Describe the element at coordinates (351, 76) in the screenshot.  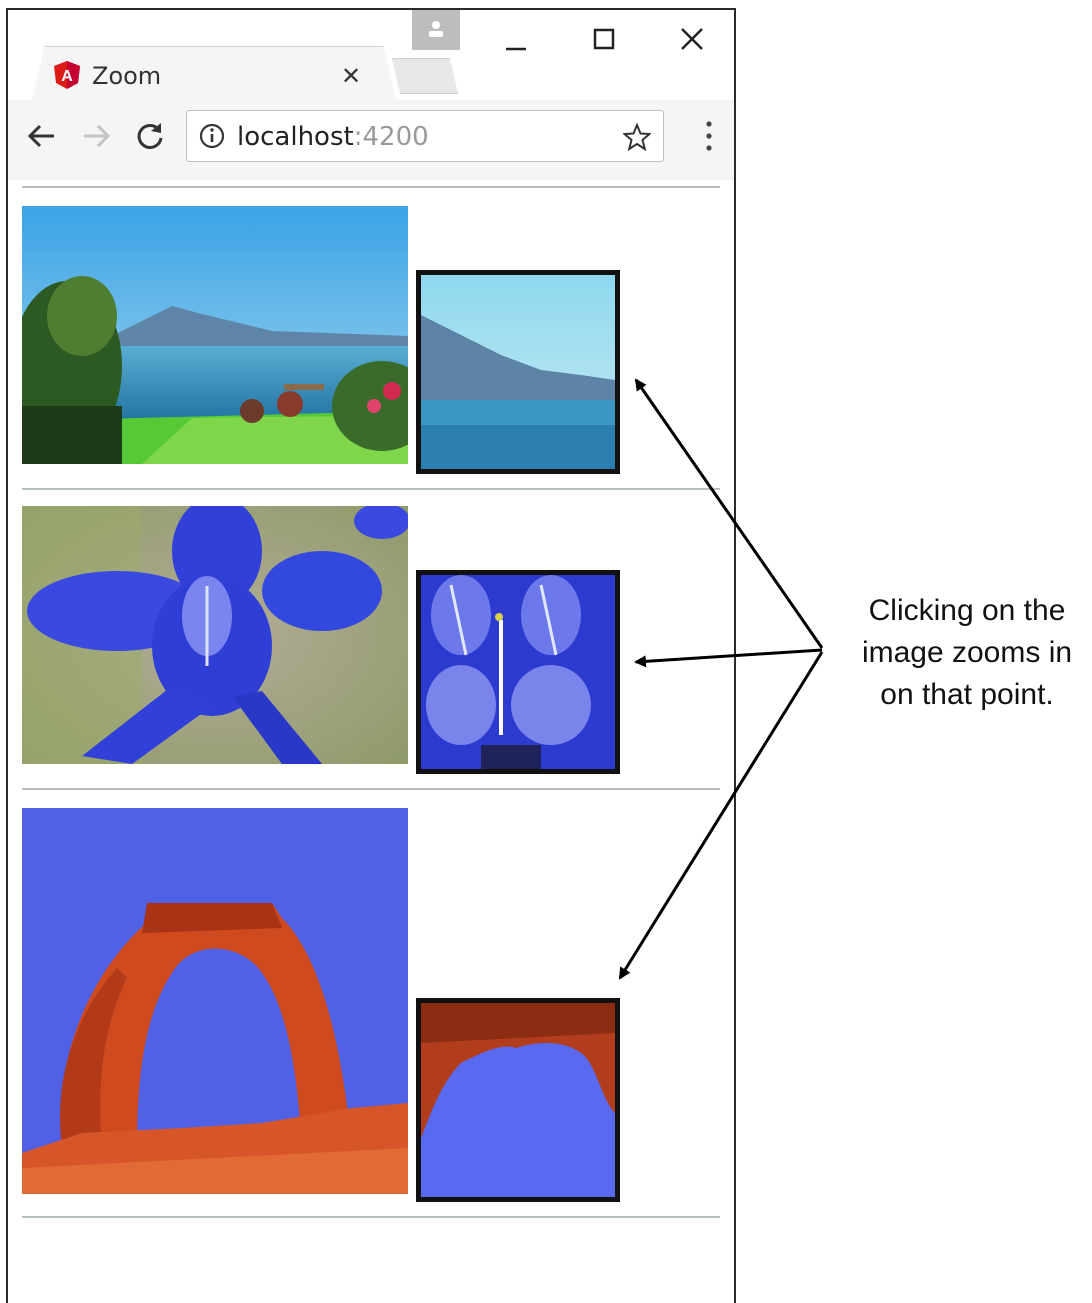
I see `close-icon: ✕` at that location.